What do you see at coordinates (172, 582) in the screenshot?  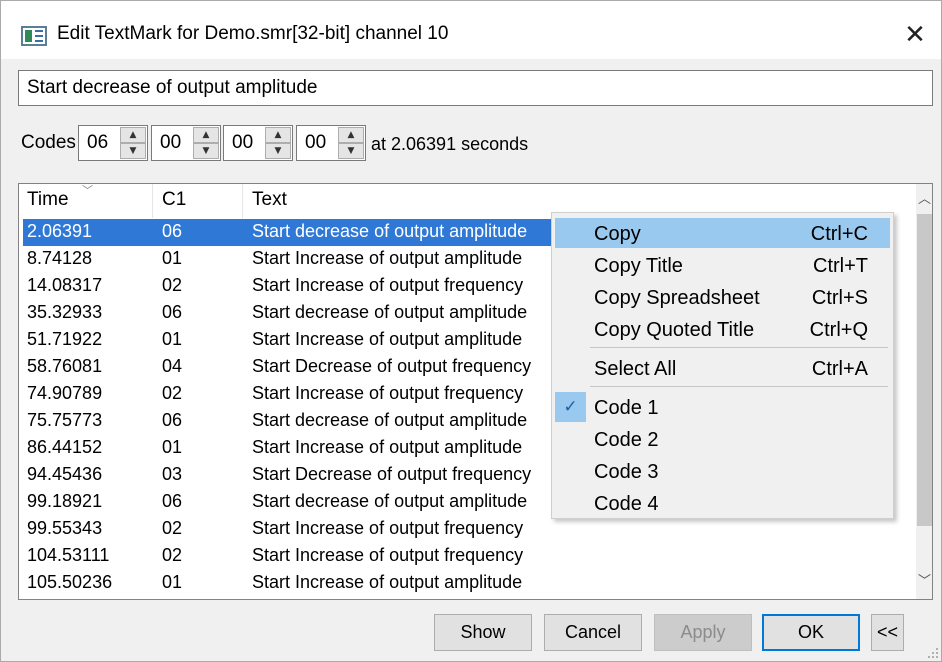 I see `cell-c1: 01` at bounding box center [172, 582].